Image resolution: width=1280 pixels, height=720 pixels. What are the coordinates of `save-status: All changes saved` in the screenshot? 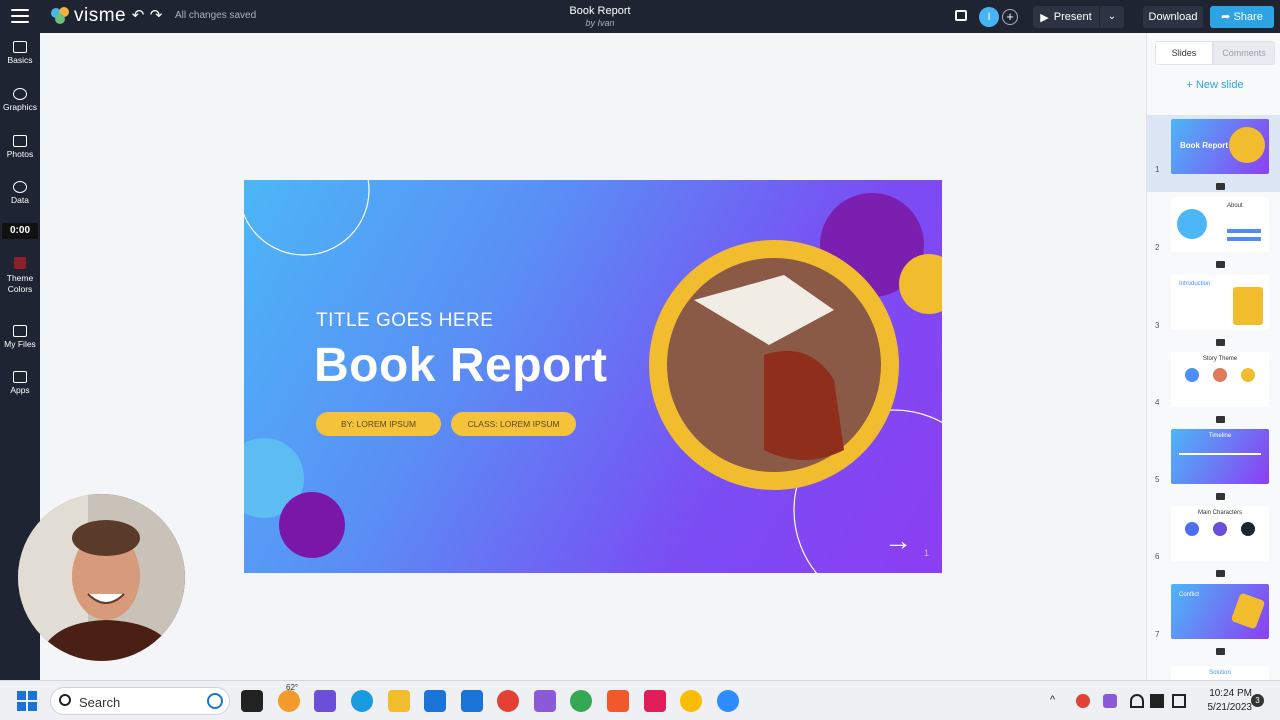 It's located at (216, 15).